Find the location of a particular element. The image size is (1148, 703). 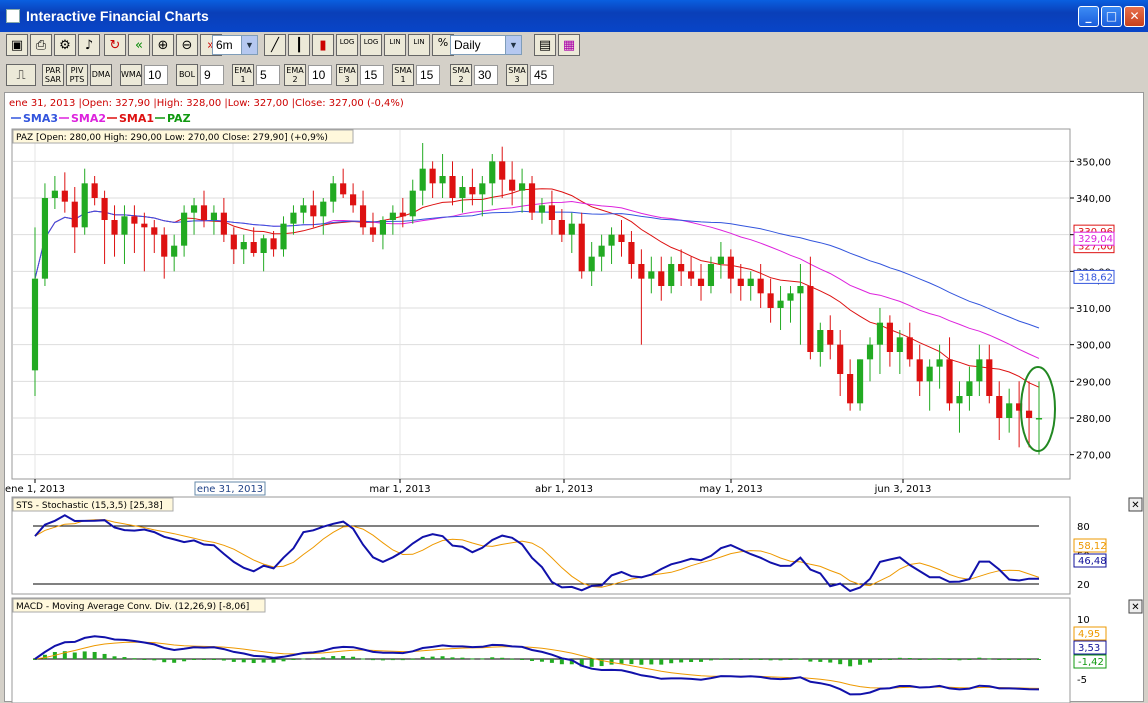

range-value: 6m is located at coordinates (224, 45).